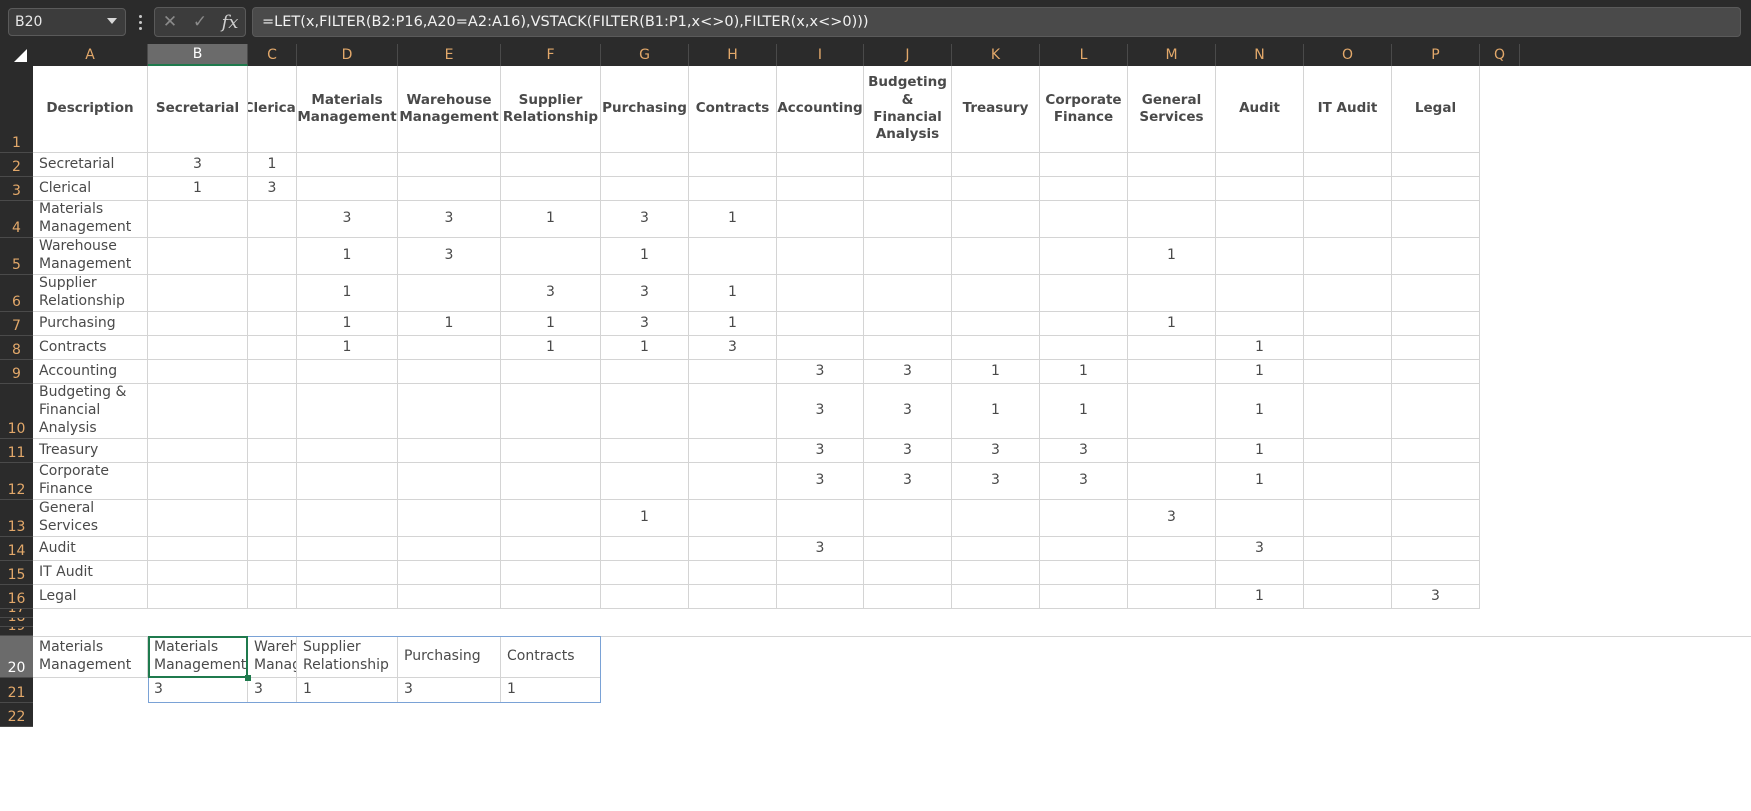  I want to click on matrix-header-j: Budgeting & Financial Analysis, so click(908, 109).